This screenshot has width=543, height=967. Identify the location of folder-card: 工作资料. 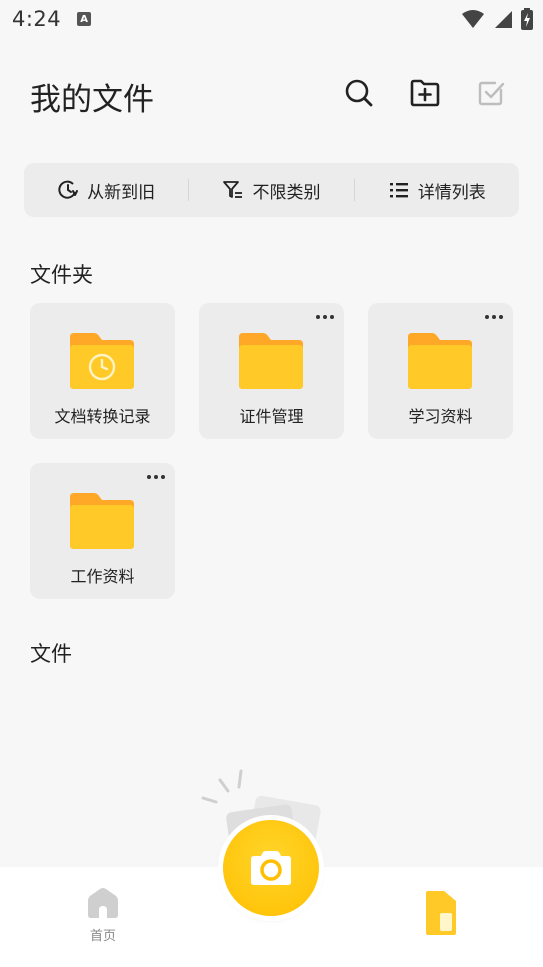
(102, 531).